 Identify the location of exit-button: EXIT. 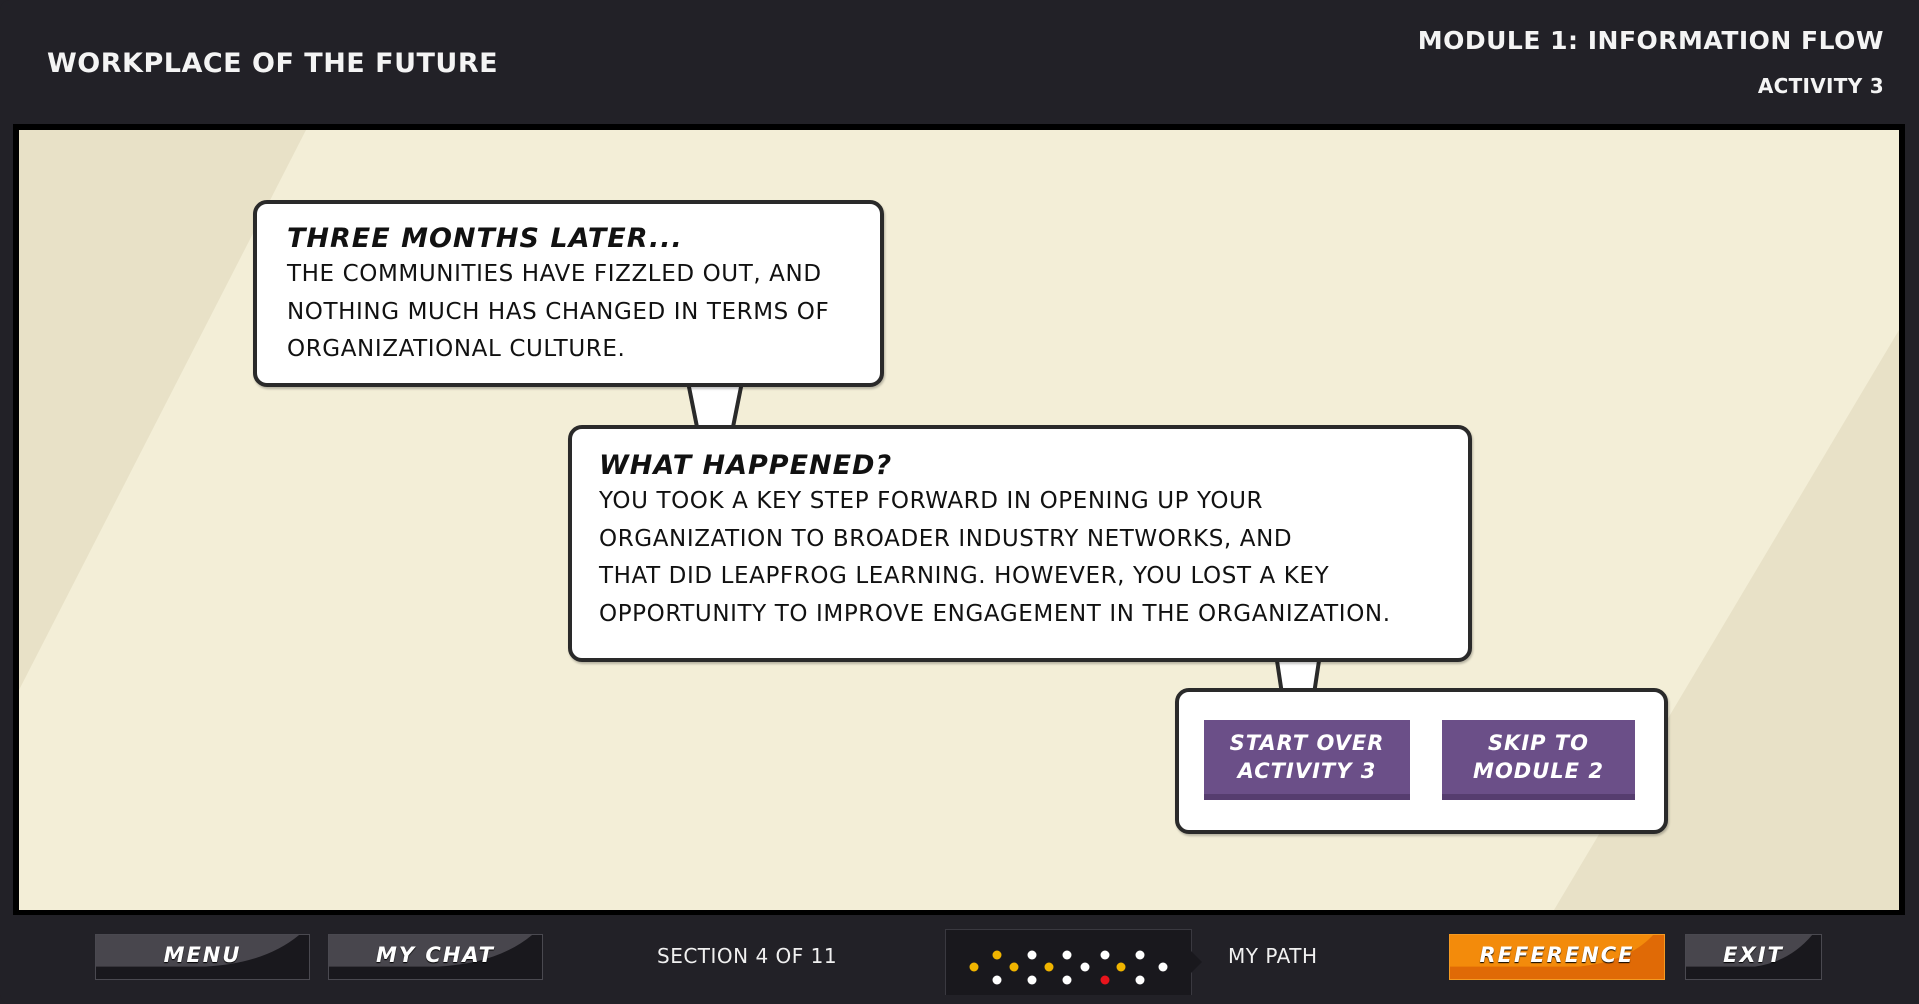
(1753, 957).